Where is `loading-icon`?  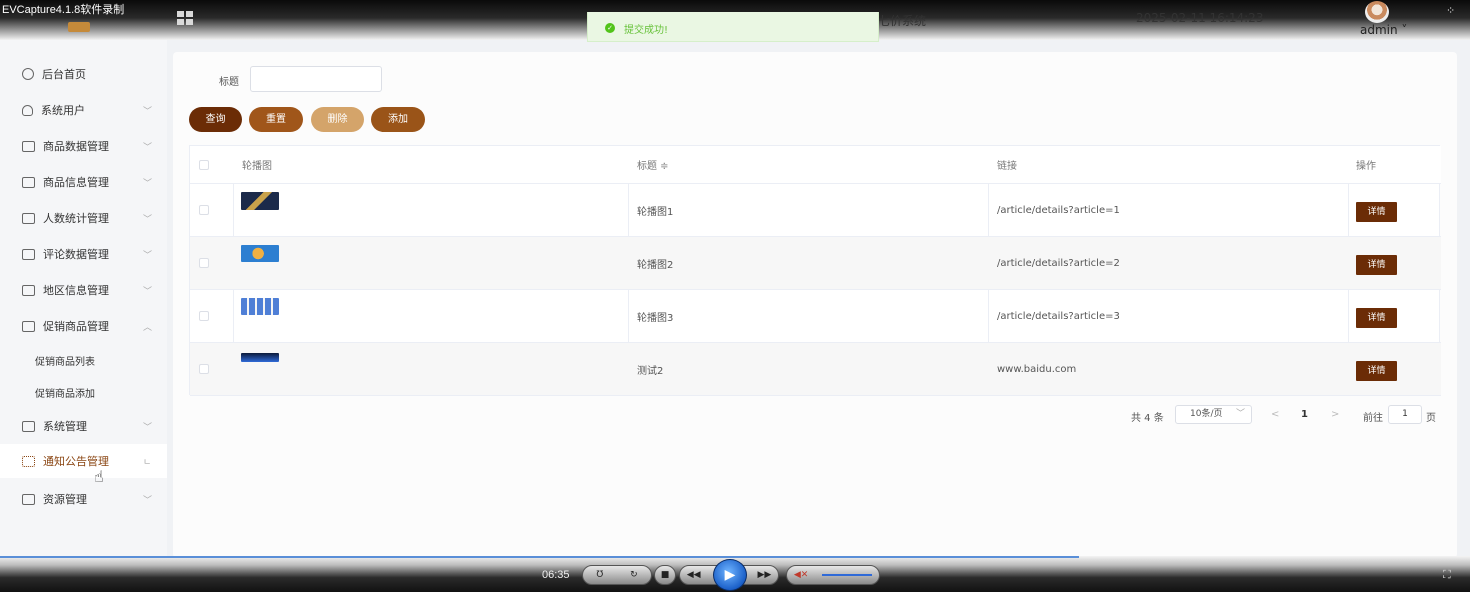 loading-icon is located at coordinates (28, 461).